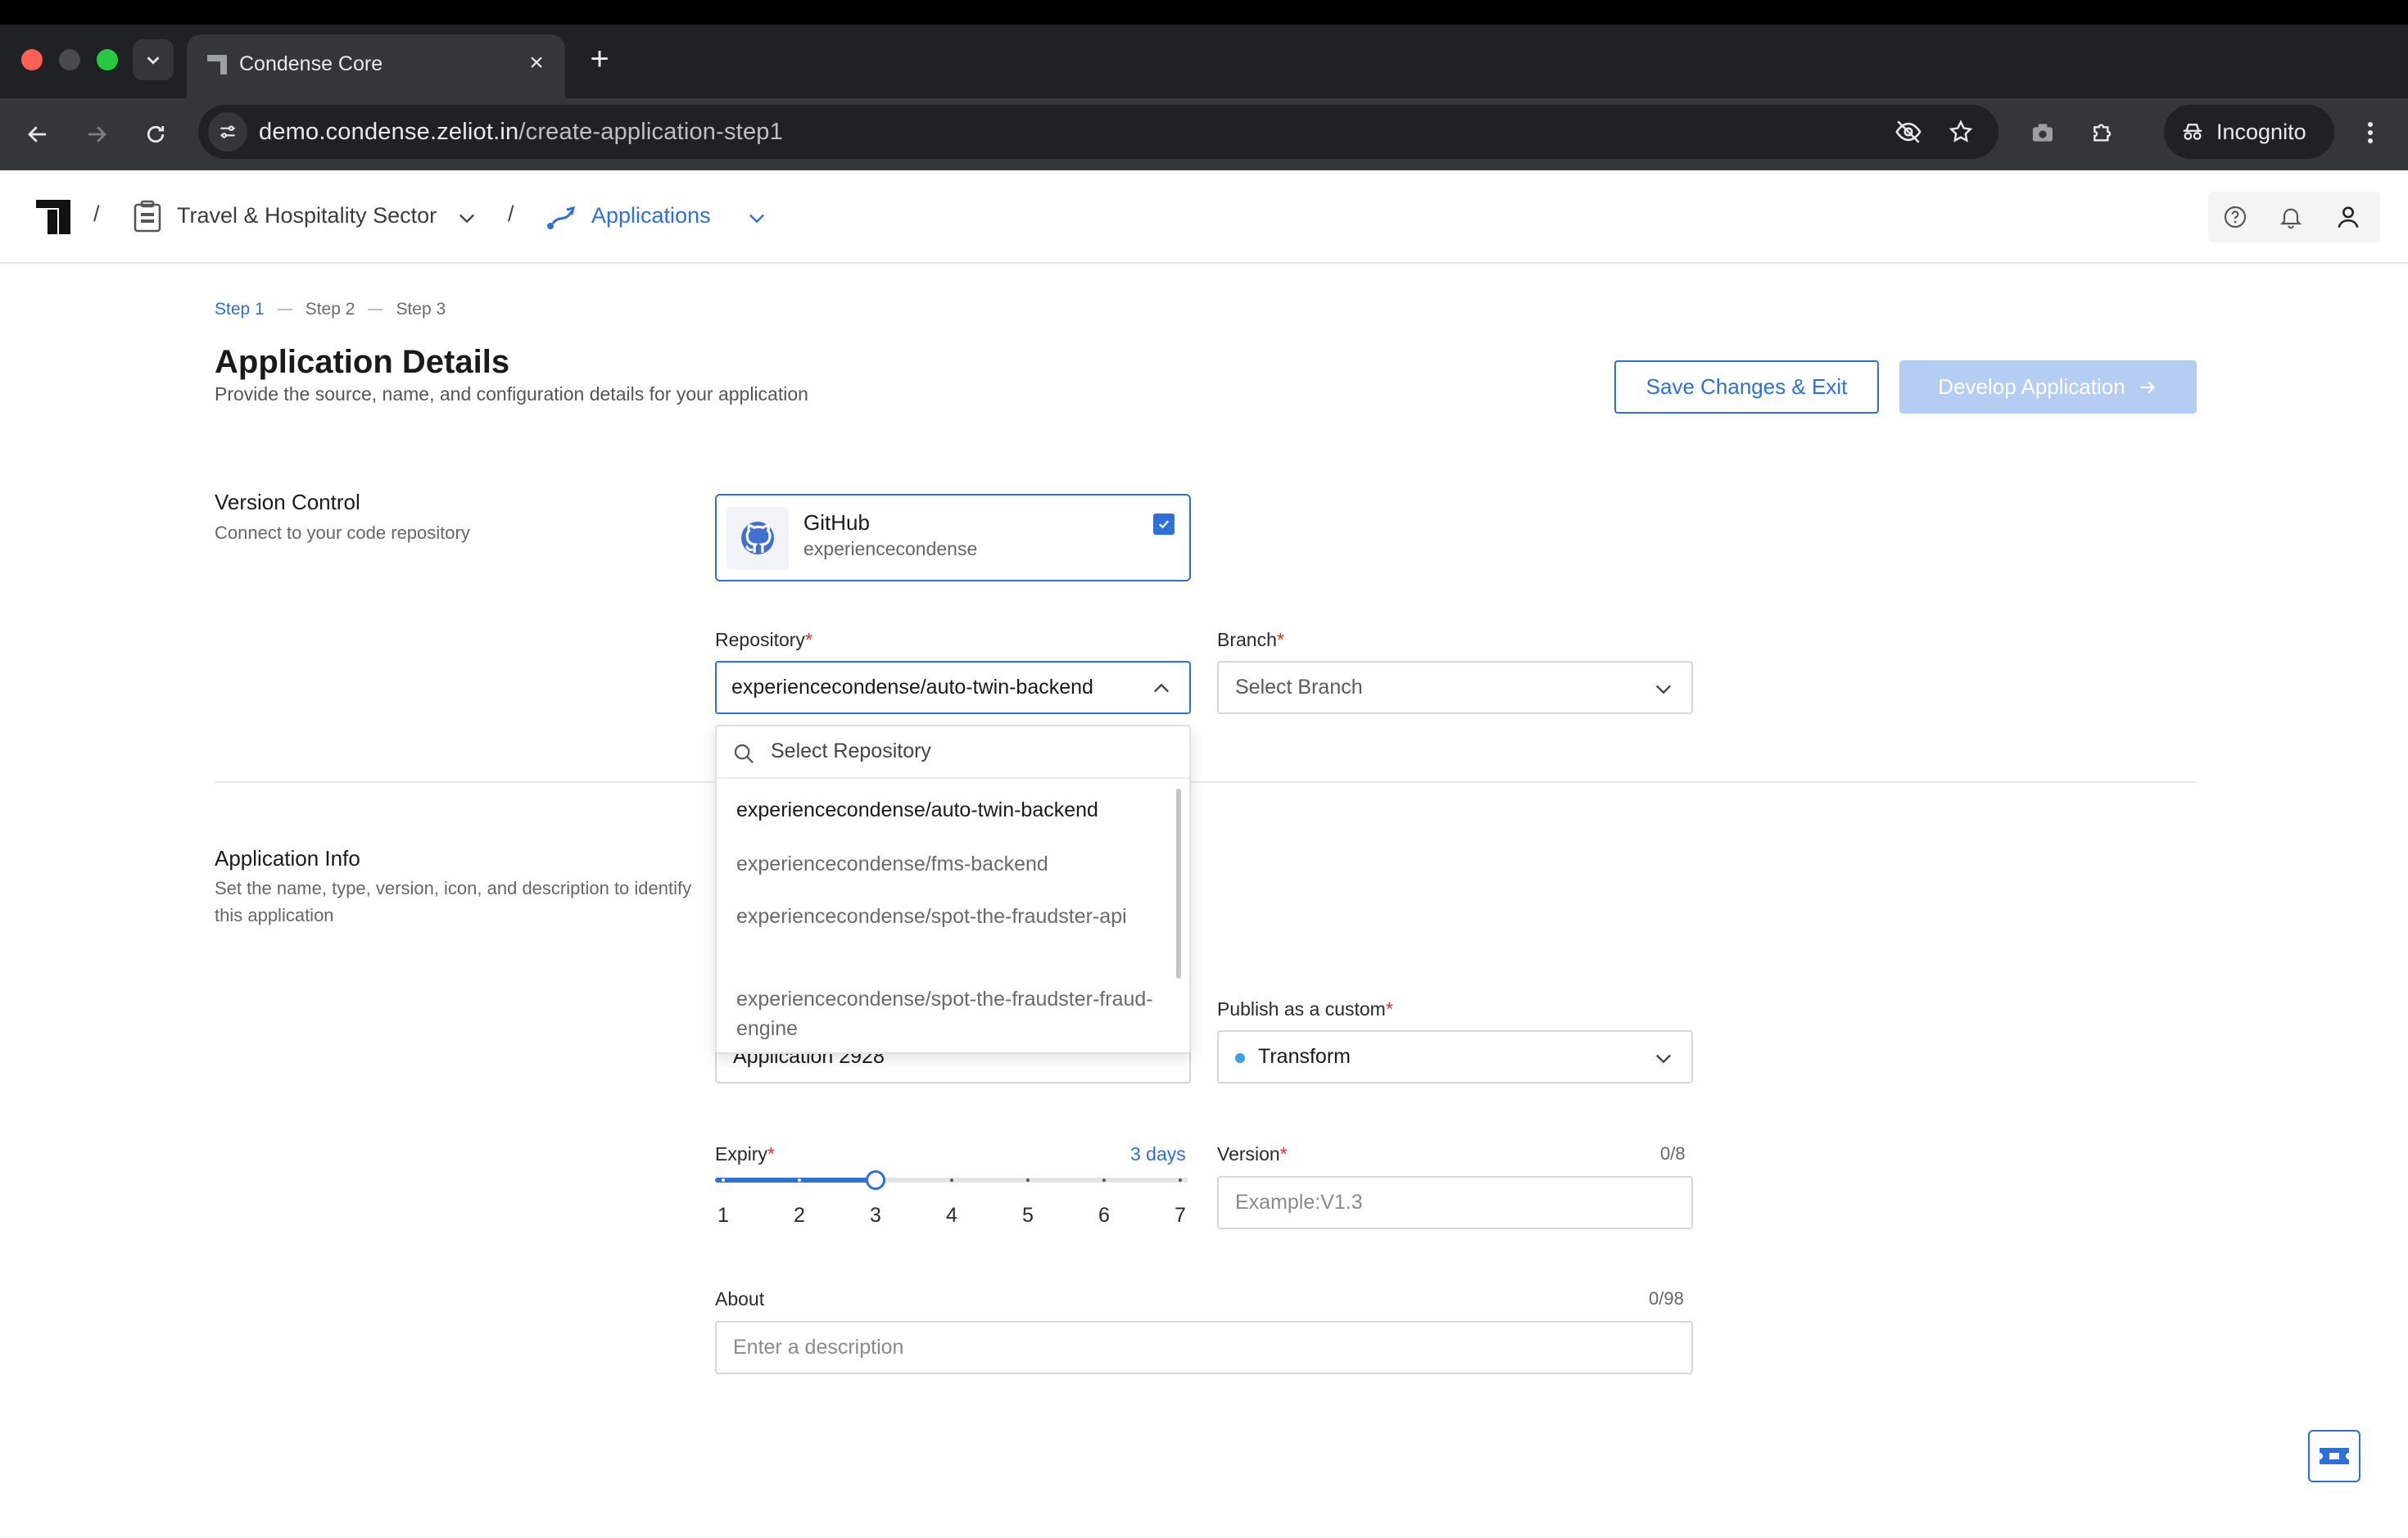 The width and height of the screenshot is (2408, 1538). Describe the element at coordinates (875, 1180) in the screenshot. I see `expiry-slider-handle` at that location.